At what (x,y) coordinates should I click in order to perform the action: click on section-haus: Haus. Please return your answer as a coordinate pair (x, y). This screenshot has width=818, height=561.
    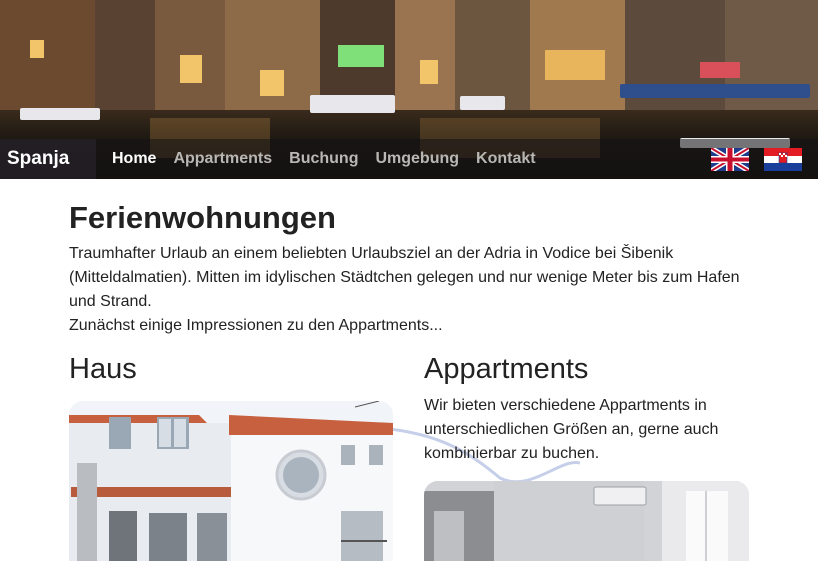
    Looking at the image, I should click on (231, 457).